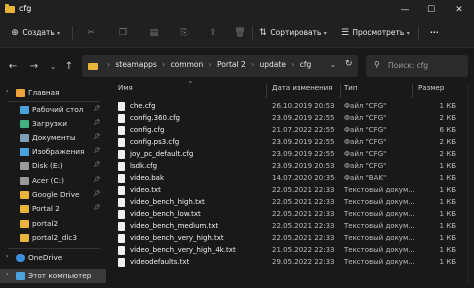  Describe the element at coordinates (187, 64) in the screenshot. I see `breadcrumb-item: common` at that location.